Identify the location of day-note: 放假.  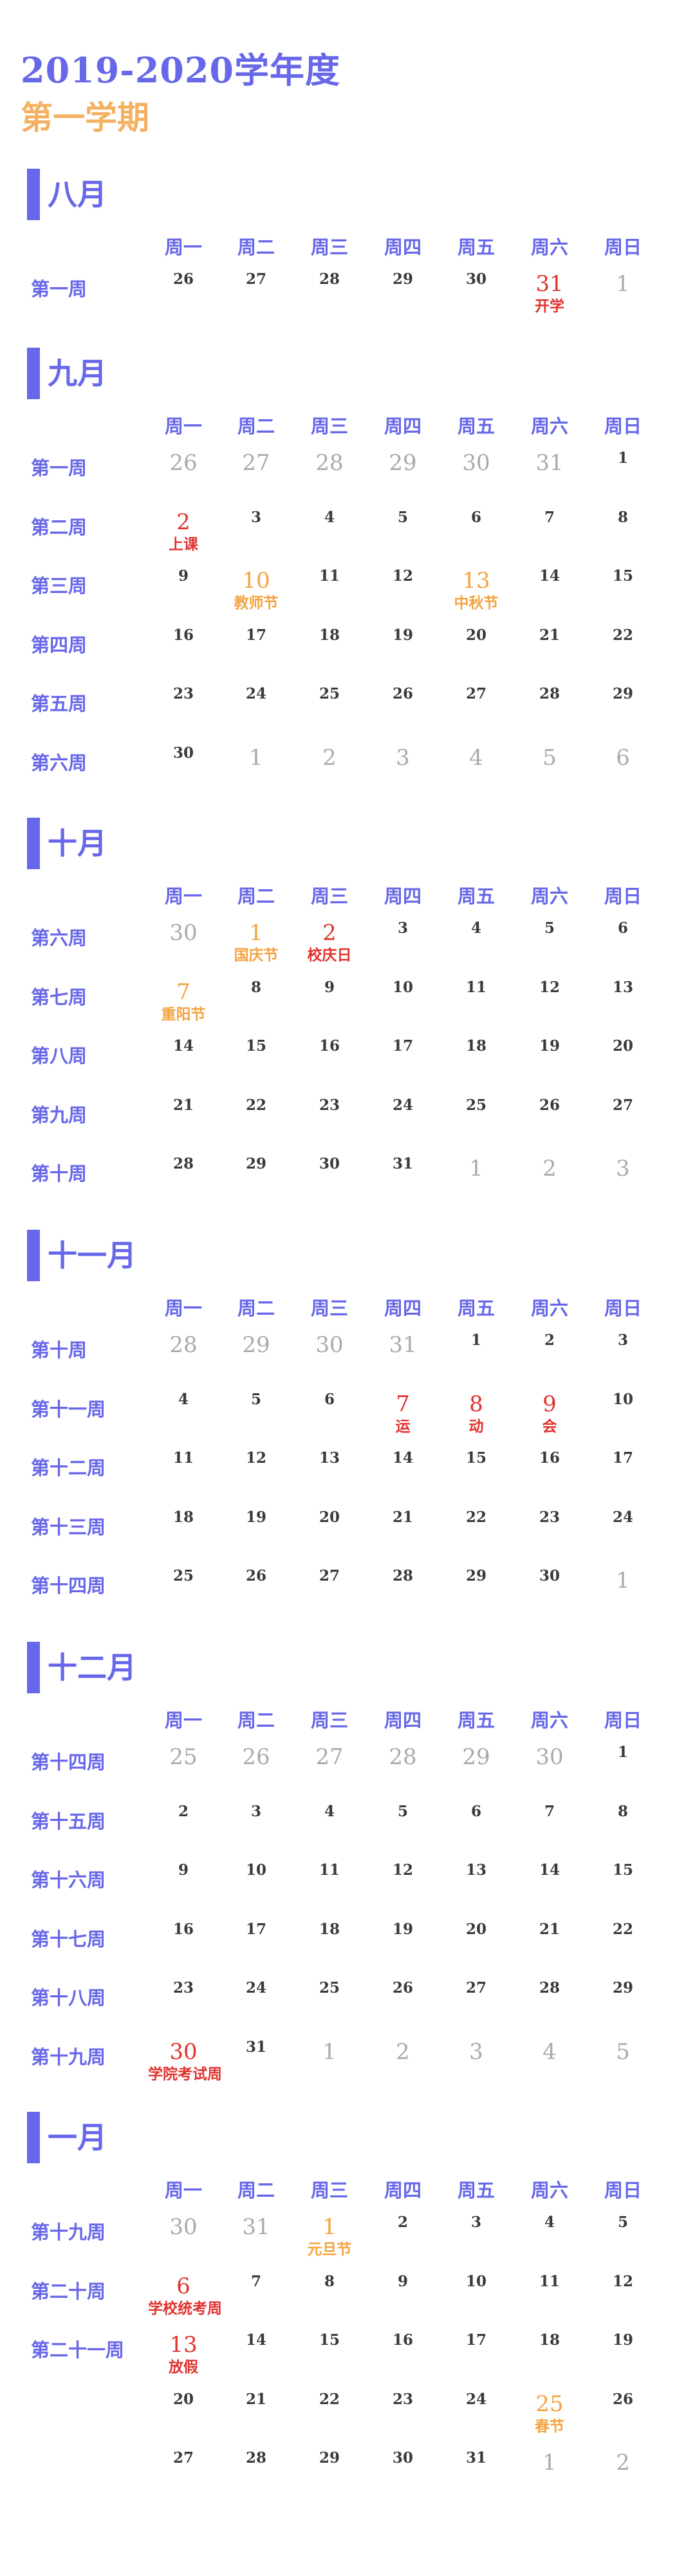
(183, 2367).